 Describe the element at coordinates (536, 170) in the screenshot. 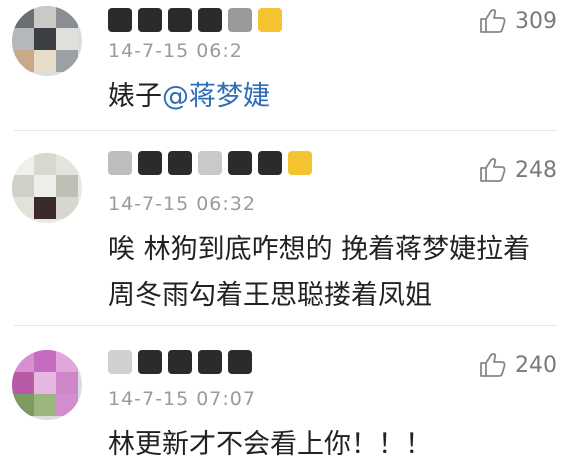

I see `like-count: 248` at that location.